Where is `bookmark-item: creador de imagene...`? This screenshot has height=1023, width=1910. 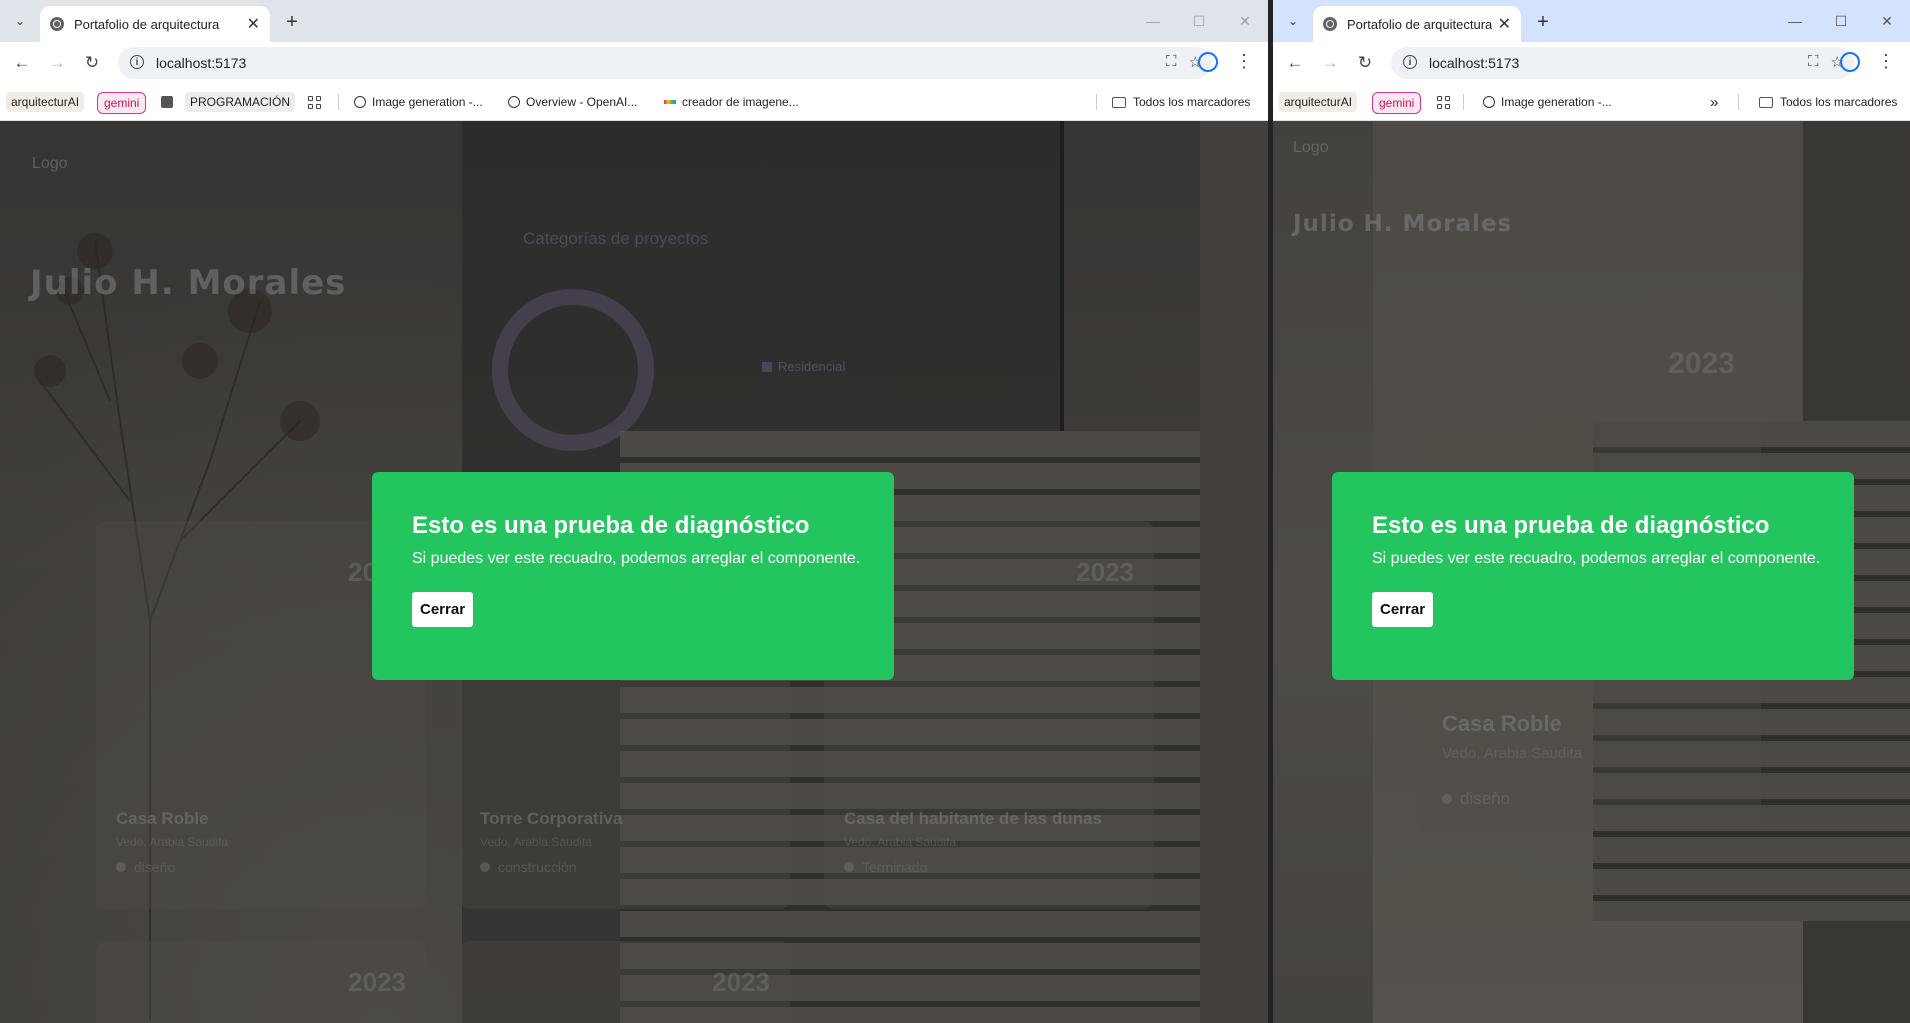 bookmark-item: creador de imagene... is located at coordinates (731, 102).